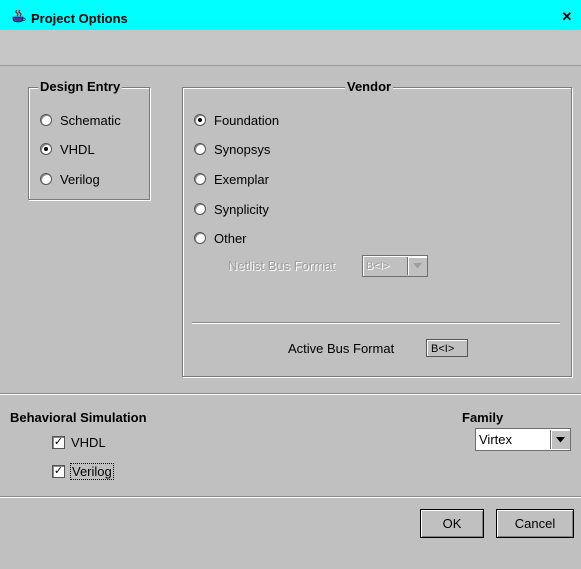  Describe the element at coordinates (80, 179) in the screenshot. I see `radio-label: Verilog` at that location.